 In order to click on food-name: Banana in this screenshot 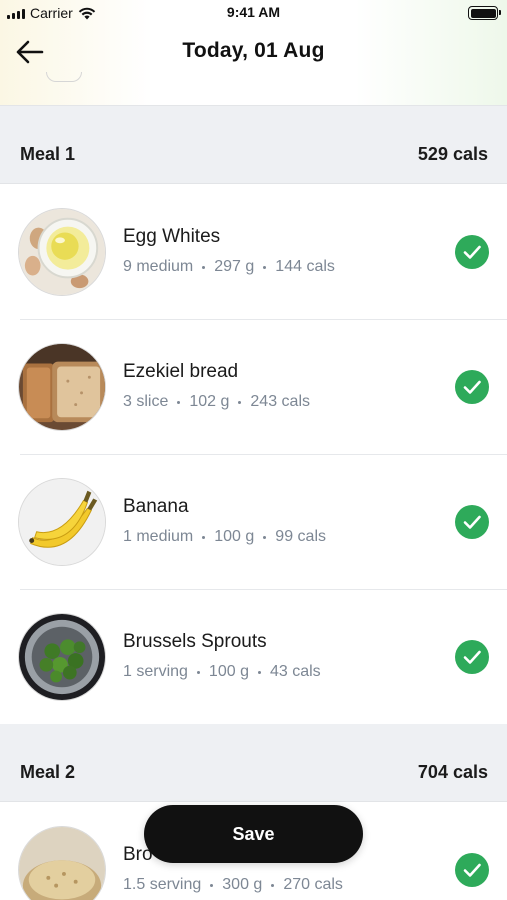, I will do `click(156, 506)`.